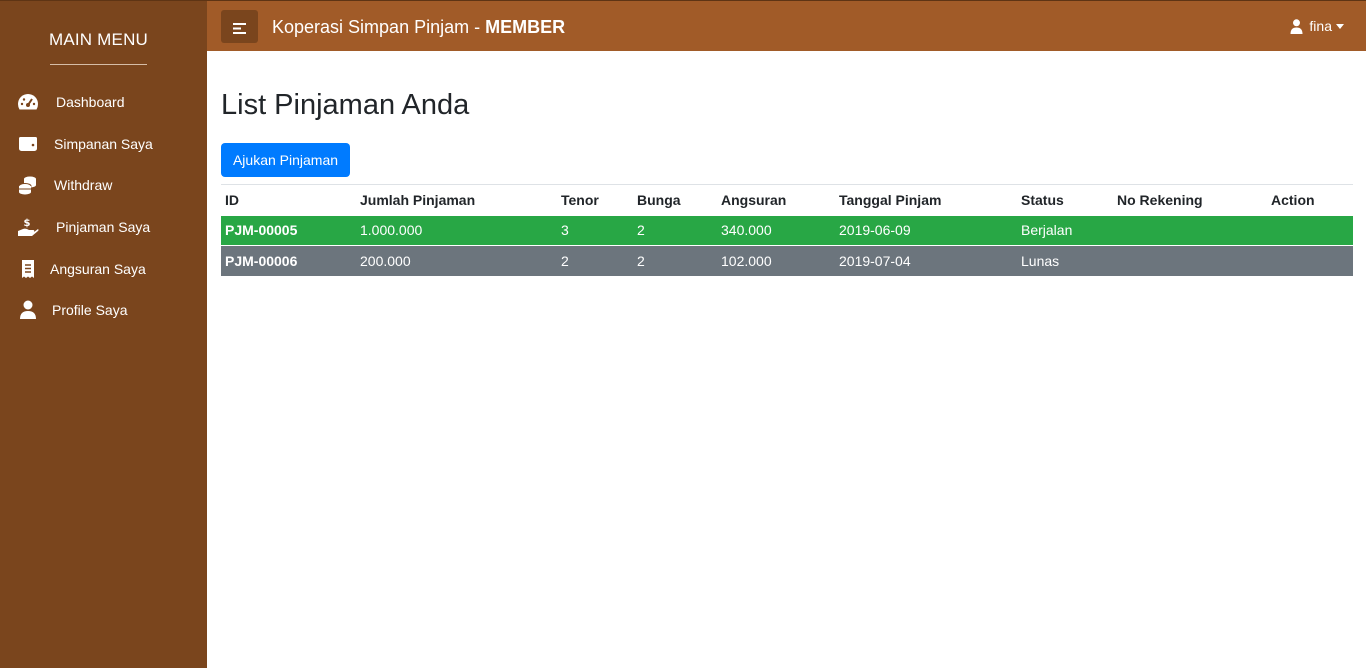 Image resolution: width=1366 pixels, height=668 pixels. I want to click on column-header: Angsuran, so click(776, 200).